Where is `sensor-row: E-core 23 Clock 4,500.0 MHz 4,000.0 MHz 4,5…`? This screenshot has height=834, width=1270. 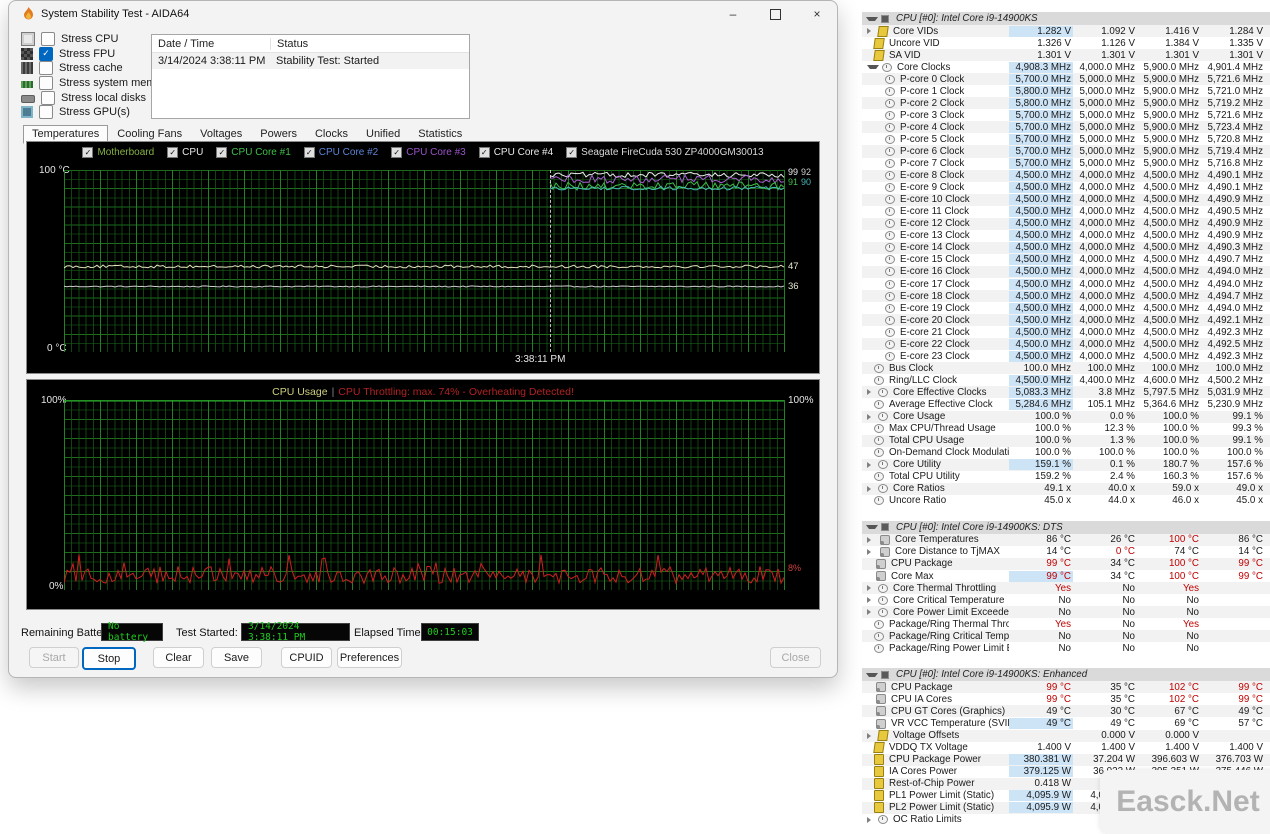
sensor-row: E-core 23 Clock 4,500.0 MHz 4,000.0 MHz 4,5… is located at coordinates (1066, 356).